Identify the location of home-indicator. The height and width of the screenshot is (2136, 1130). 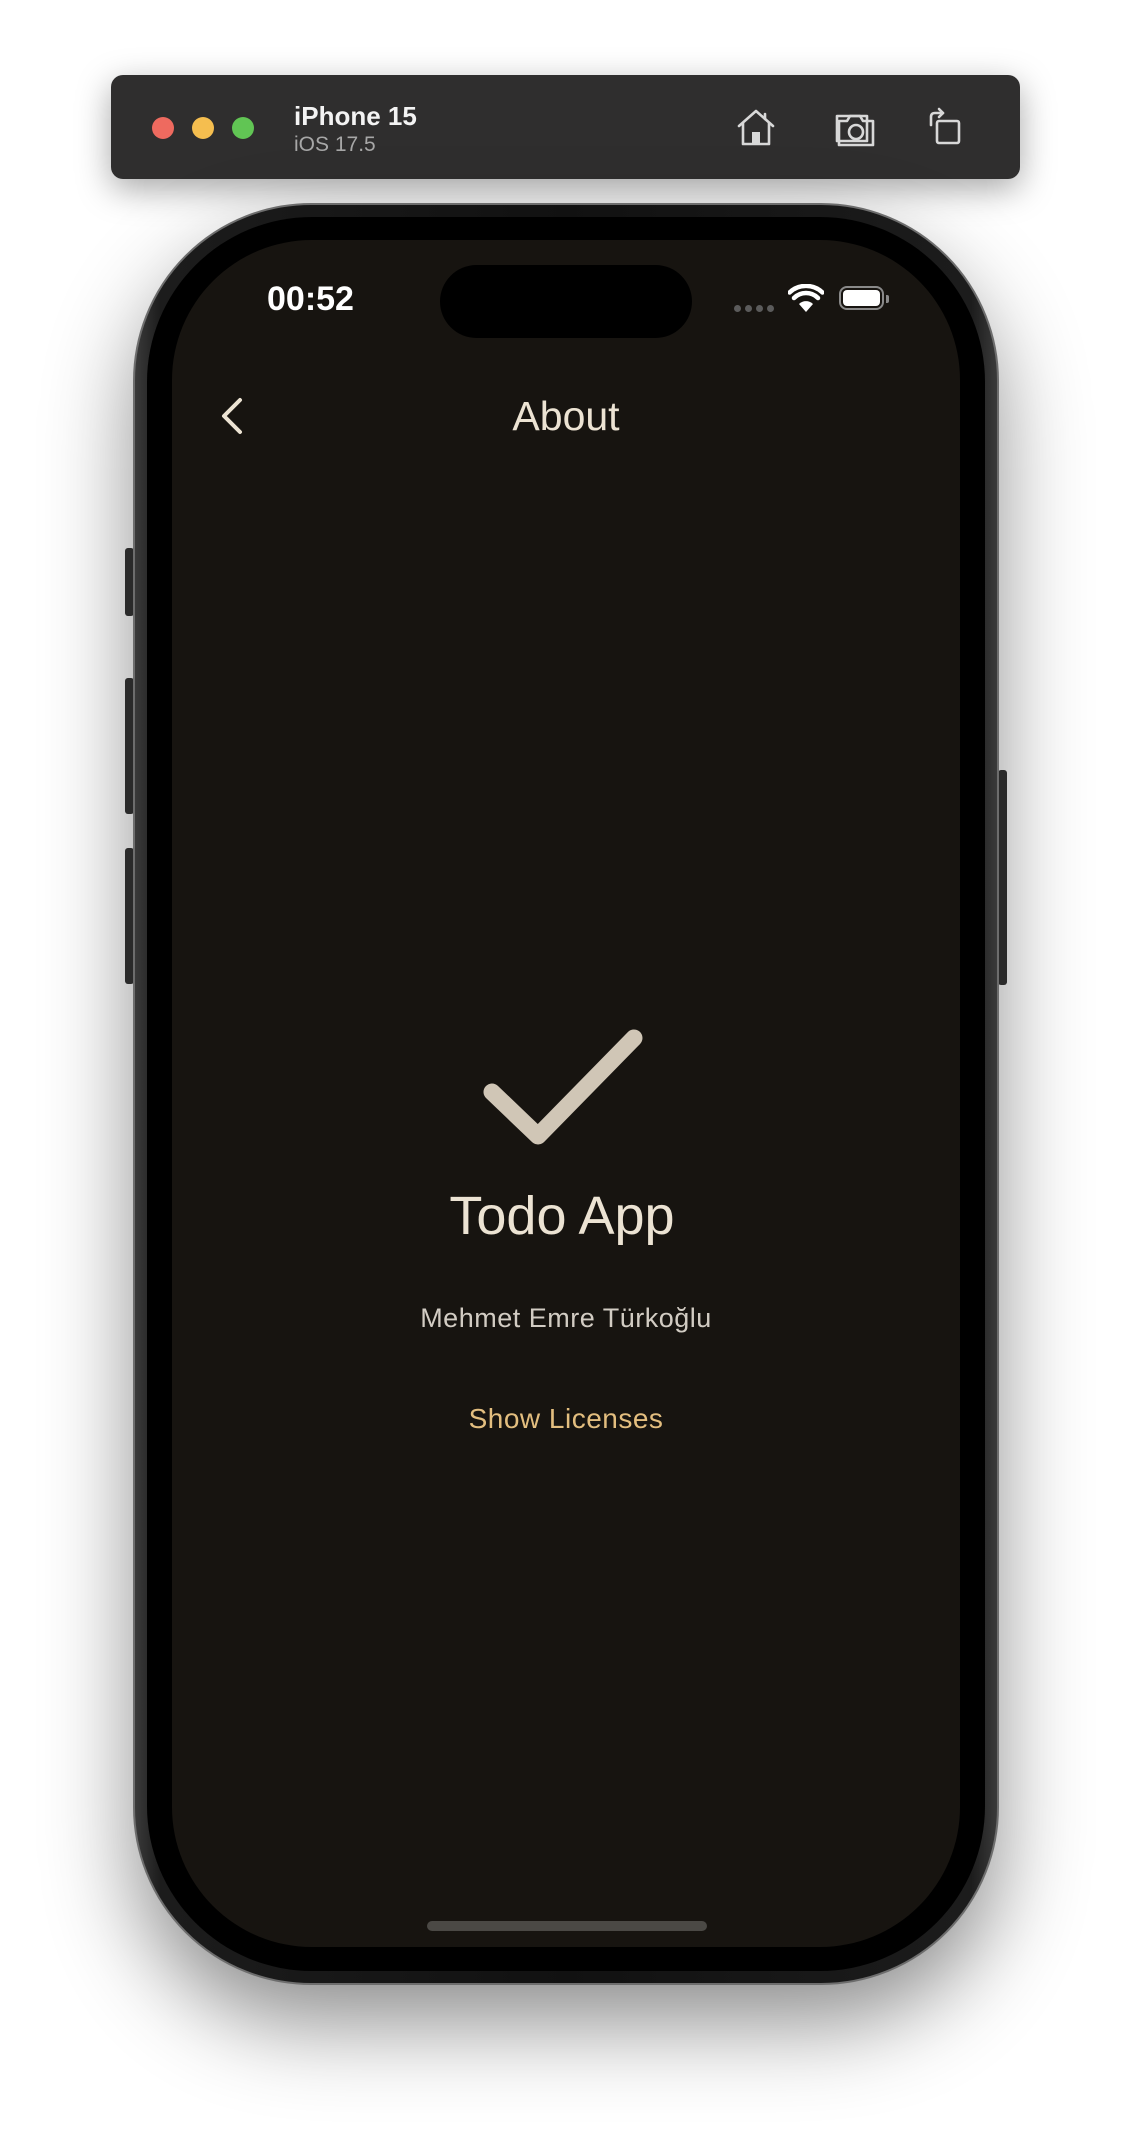
(567, 1926).